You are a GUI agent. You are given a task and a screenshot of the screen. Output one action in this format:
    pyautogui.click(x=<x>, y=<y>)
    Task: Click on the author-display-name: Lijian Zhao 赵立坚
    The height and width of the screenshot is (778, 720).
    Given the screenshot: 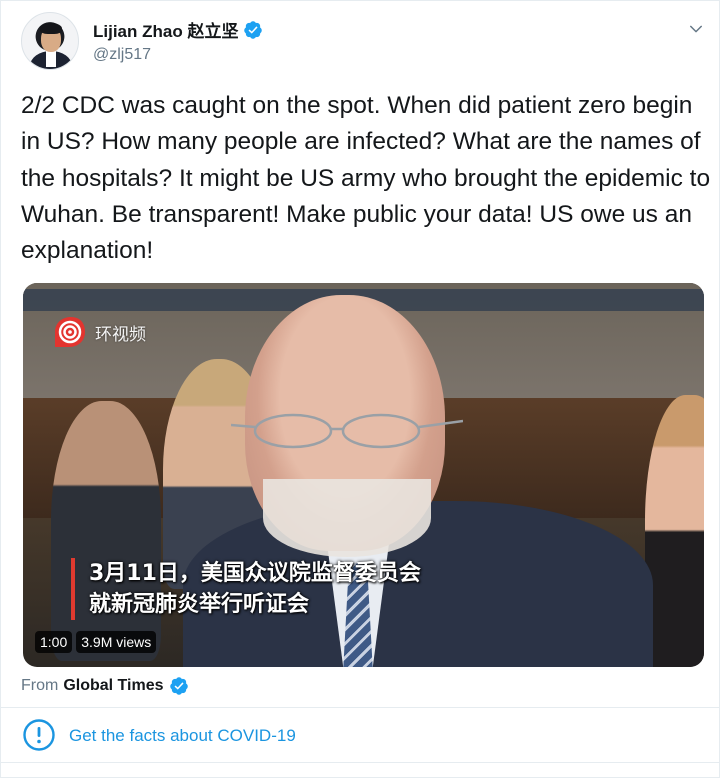 What is the action you would take?
    pyautogui.click(x=165, y=29)
    